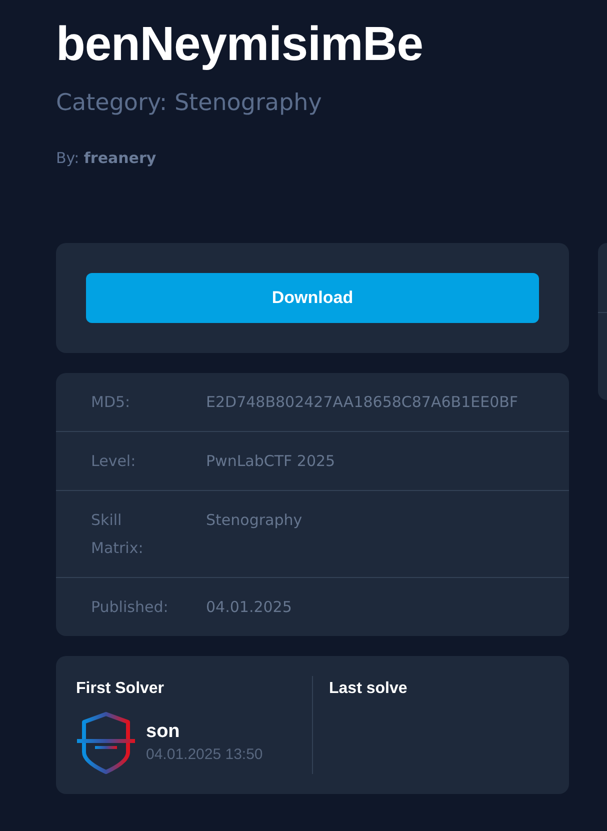  What do you see at coordinates (312, 298) in the screenshot?
I see `download-button: Download` at bounding box center [312, 298].